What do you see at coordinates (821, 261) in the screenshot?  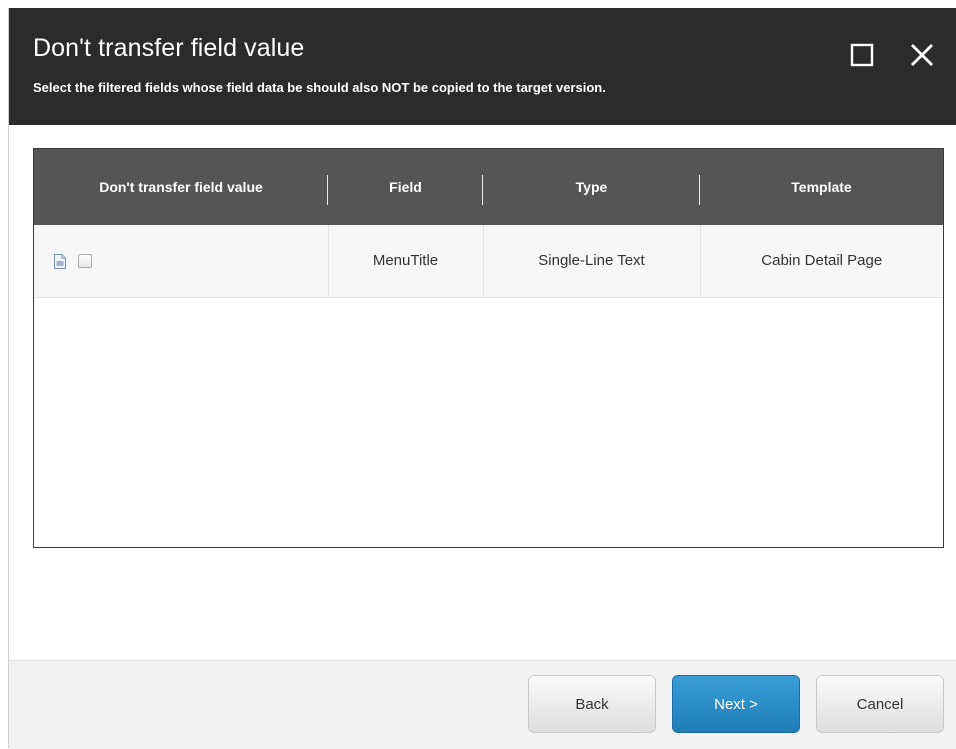 I see `template-cell: Cabin Detail Page` at bounding box center [821, 261].